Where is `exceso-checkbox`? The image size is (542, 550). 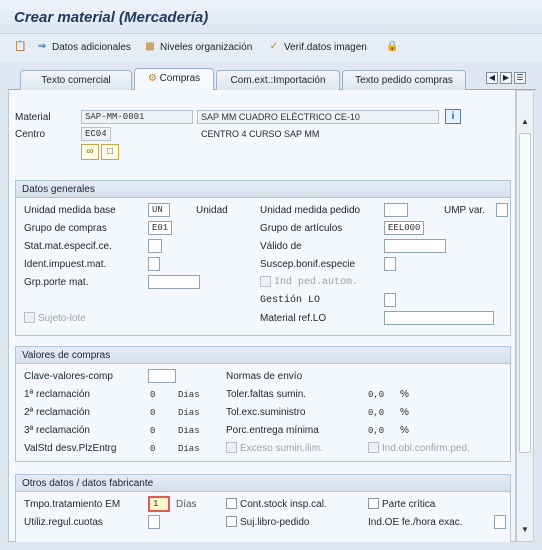
exceso-checkbox is located at coordinates (231, 447).